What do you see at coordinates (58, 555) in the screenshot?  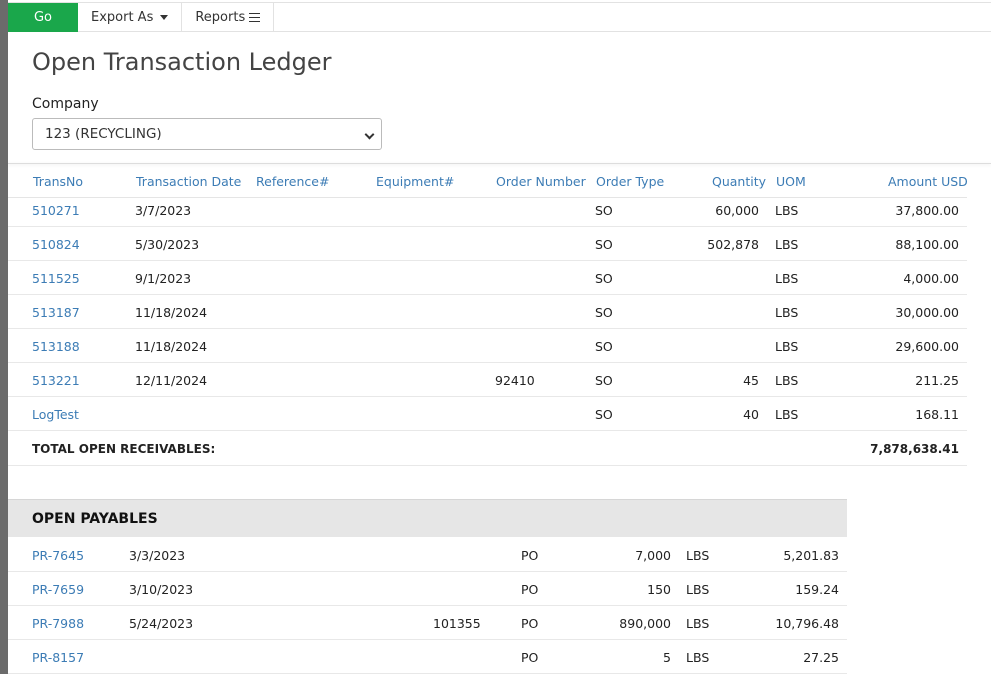 I see `transno-link: PR-7645` at bounding box center [58, 555].